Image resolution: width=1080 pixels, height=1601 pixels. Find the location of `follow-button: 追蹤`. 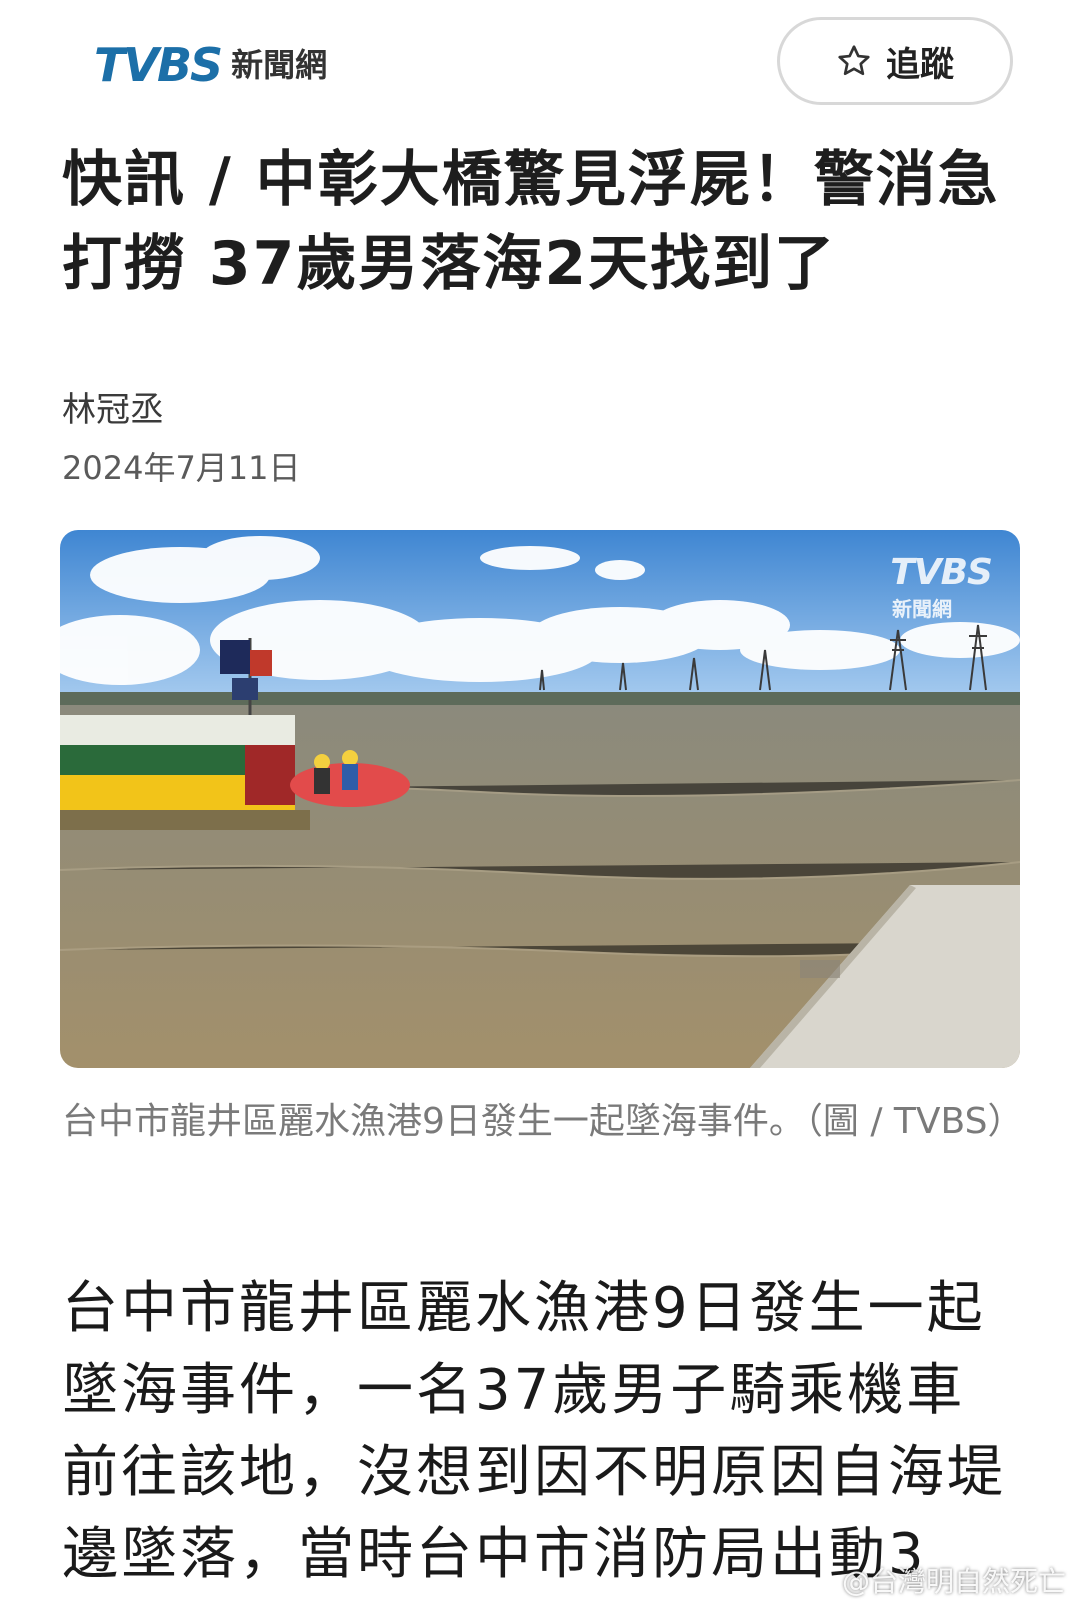

follow-button: 追蹤 is located at coordinates (895, 61).